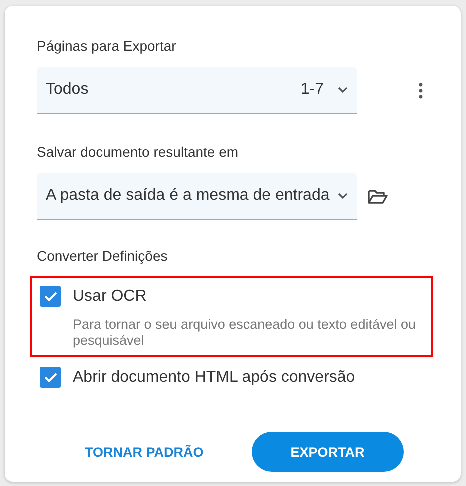 The image size is (466, 486). What do you see at coordinates (197, 90) in the screenshot?
I see `pages-dropdown: Todos 1-7` at bounding box center [197, 90].